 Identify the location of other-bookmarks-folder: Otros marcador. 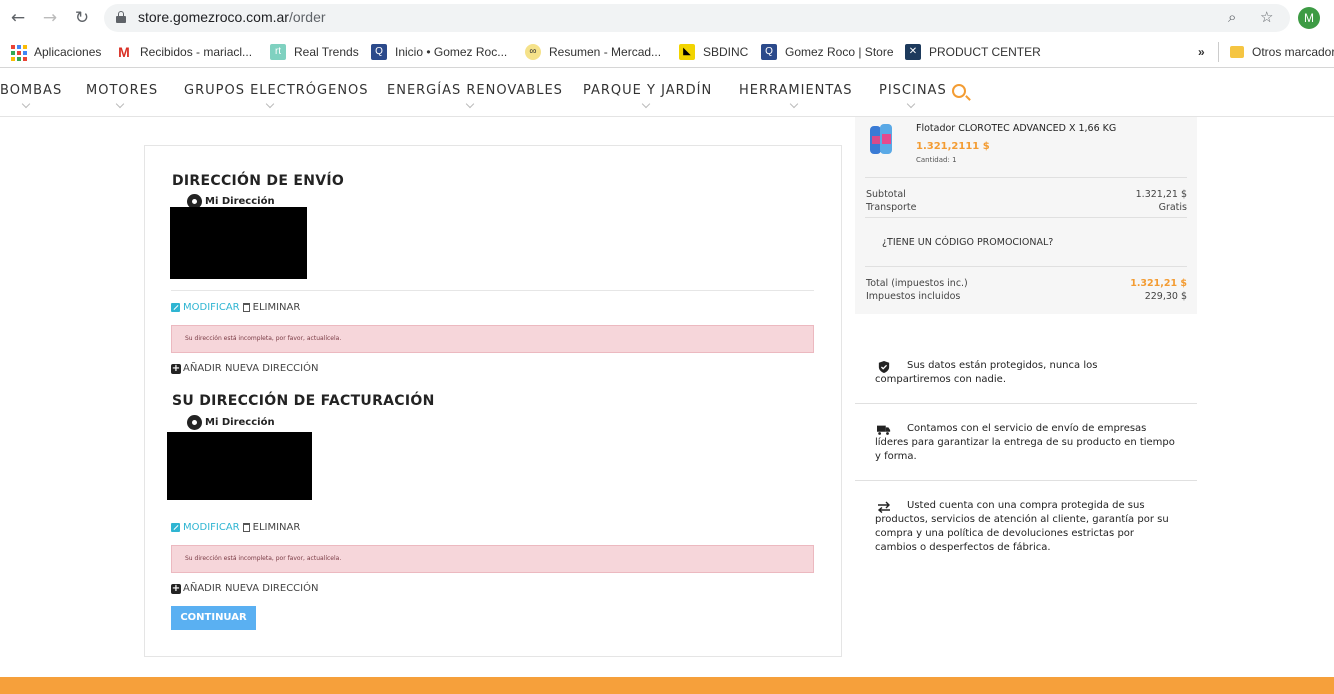
(1282, 52).